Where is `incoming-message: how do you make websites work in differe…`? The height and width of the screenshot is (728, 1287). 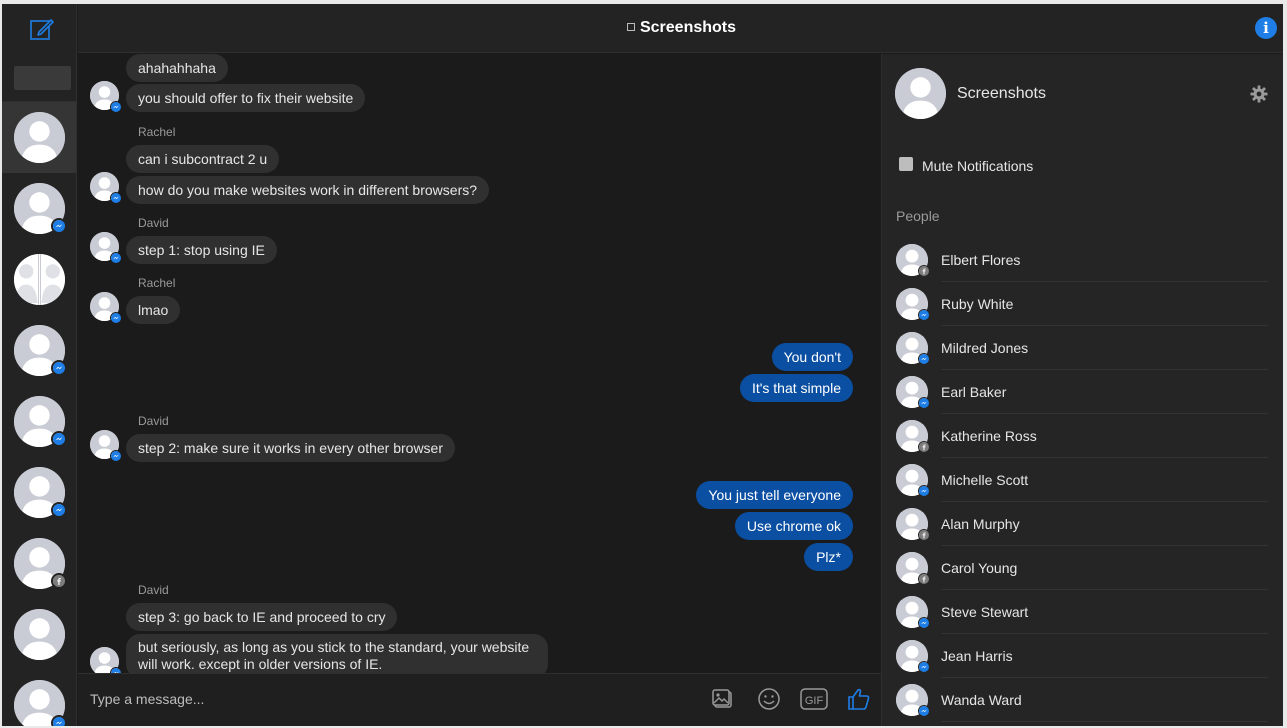
incoming-message: how do you make websites work in differe… is located at coordinates (308, 190).